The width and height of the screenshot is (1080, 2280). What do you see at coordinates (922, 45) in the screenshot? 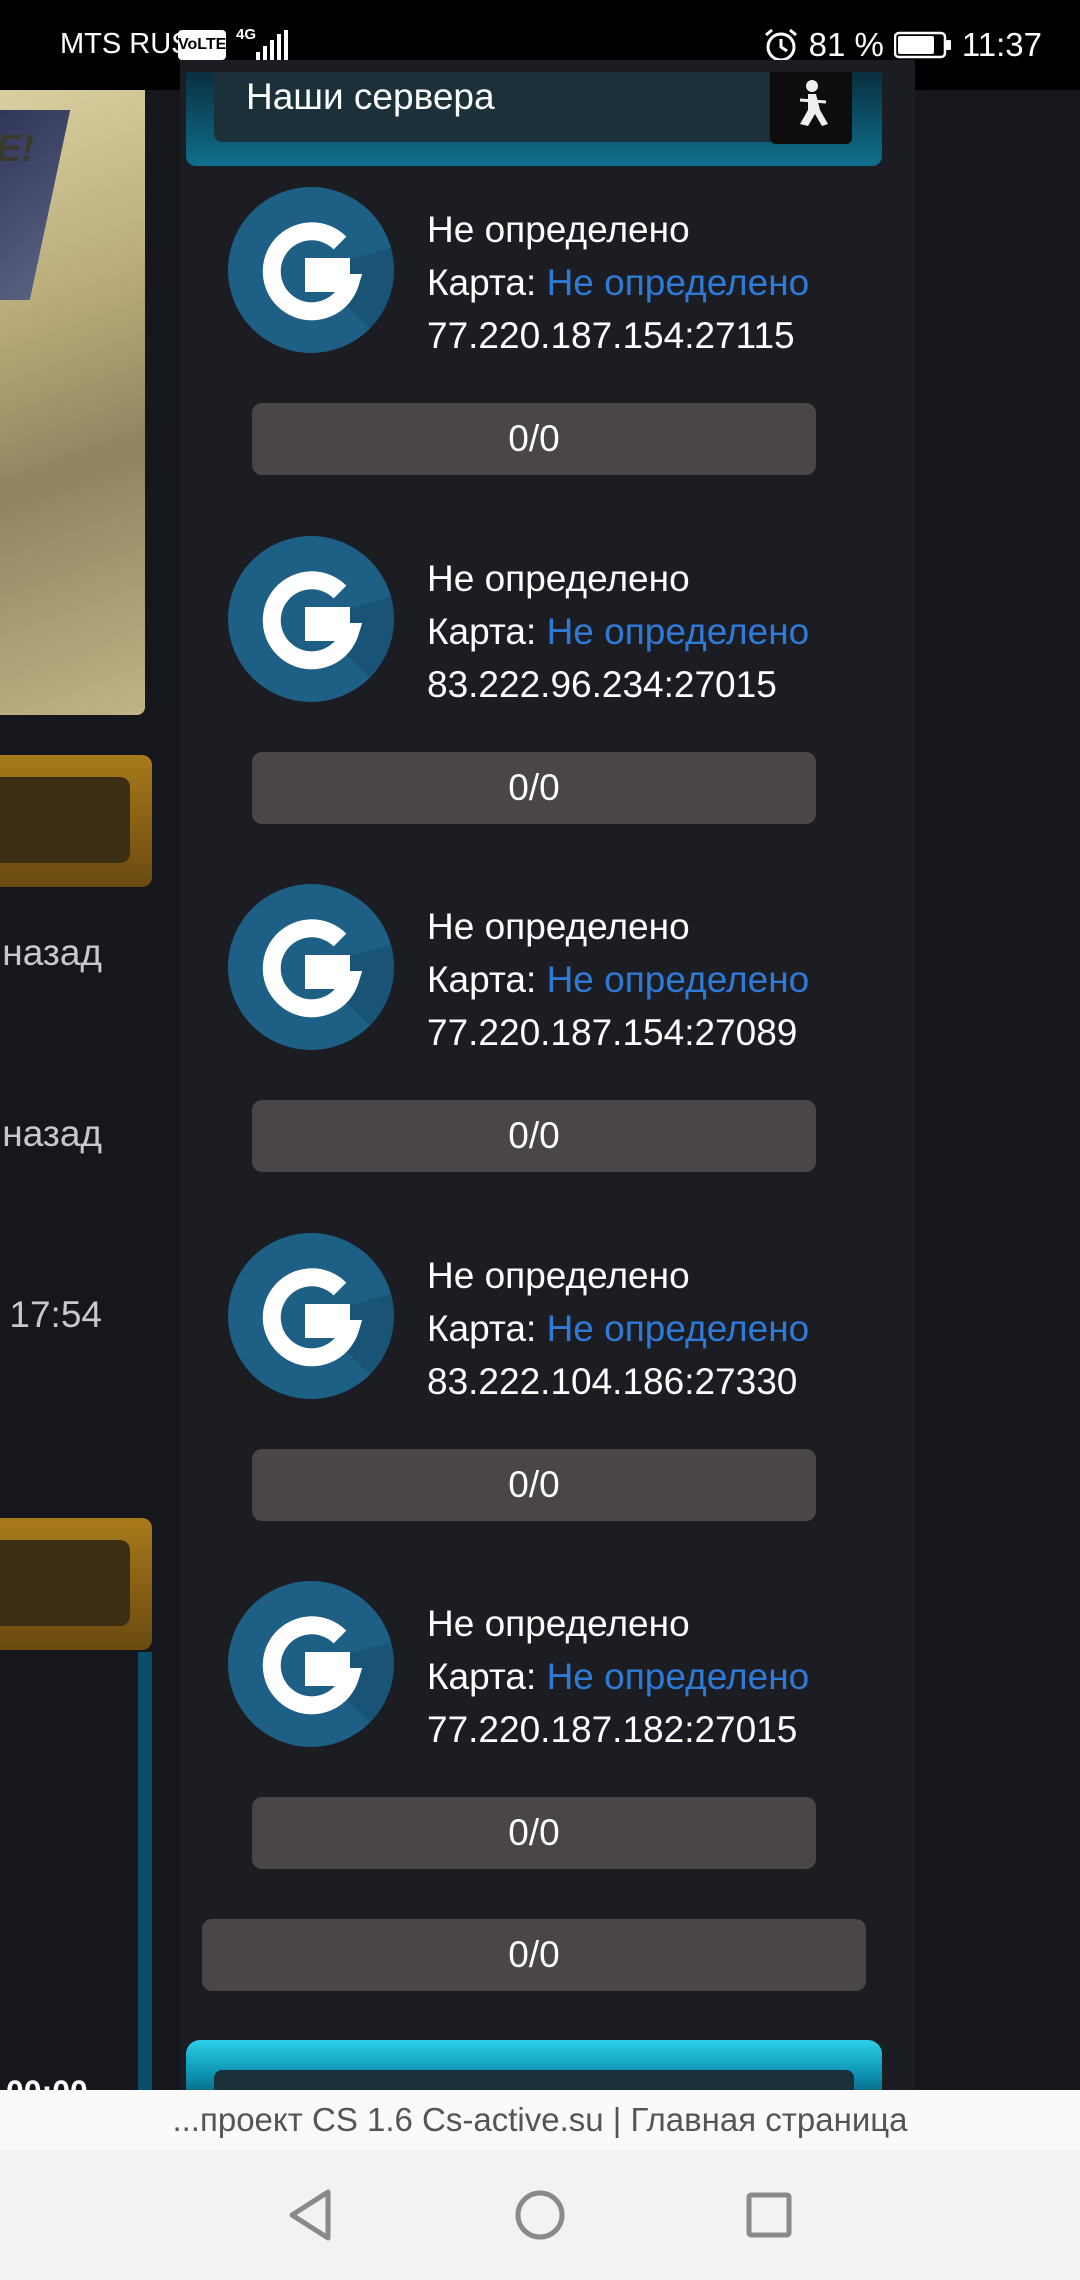
I see `battery-icon` at bounding box center [922, 45].